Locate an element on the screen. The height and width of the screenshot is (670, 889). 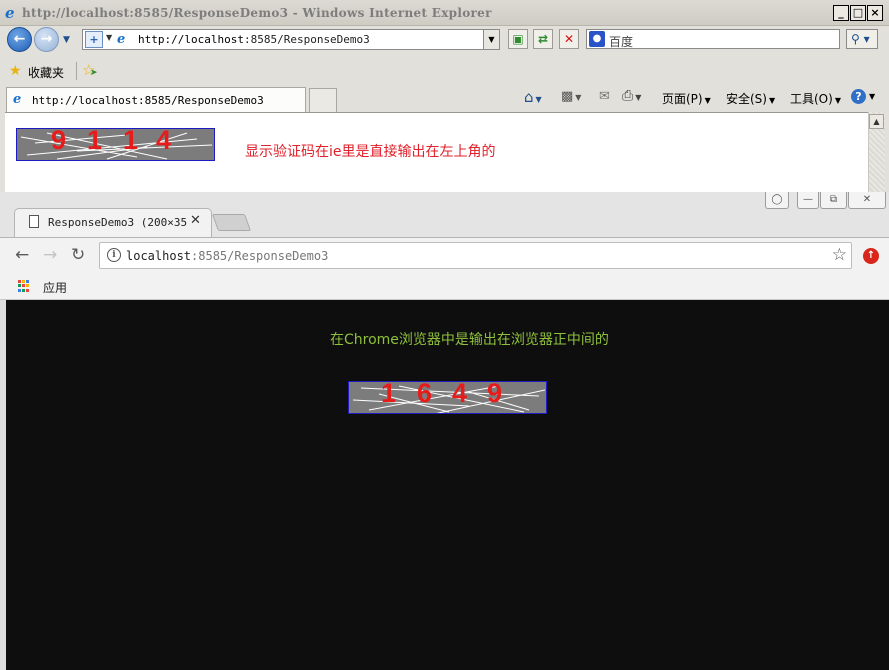
chrome-url-text: localhost:8585/ResponseDemo3 is located at coordinates (227, 256).